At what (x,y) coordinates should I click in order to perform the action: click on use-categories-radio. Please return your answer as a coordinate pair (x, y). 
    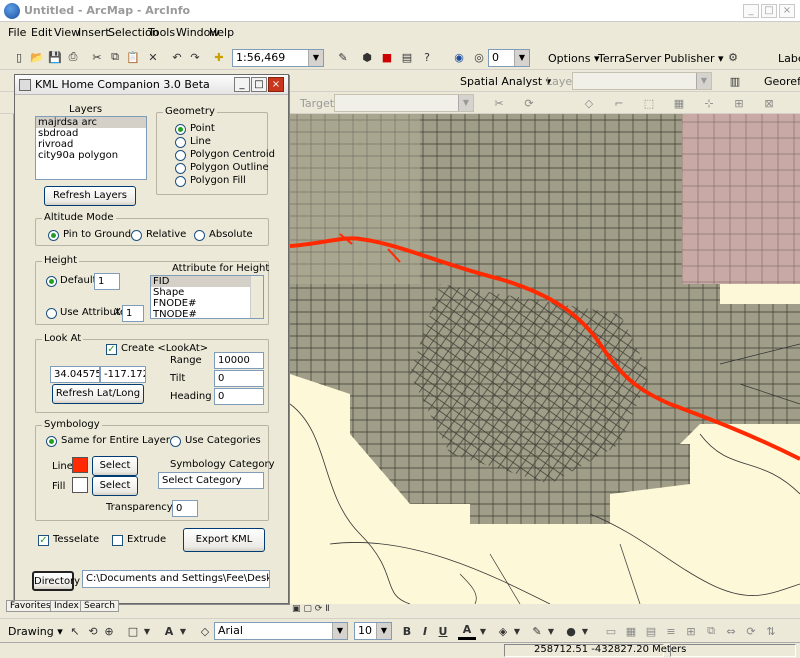
    Looking at the image, I should click on (175, 441).